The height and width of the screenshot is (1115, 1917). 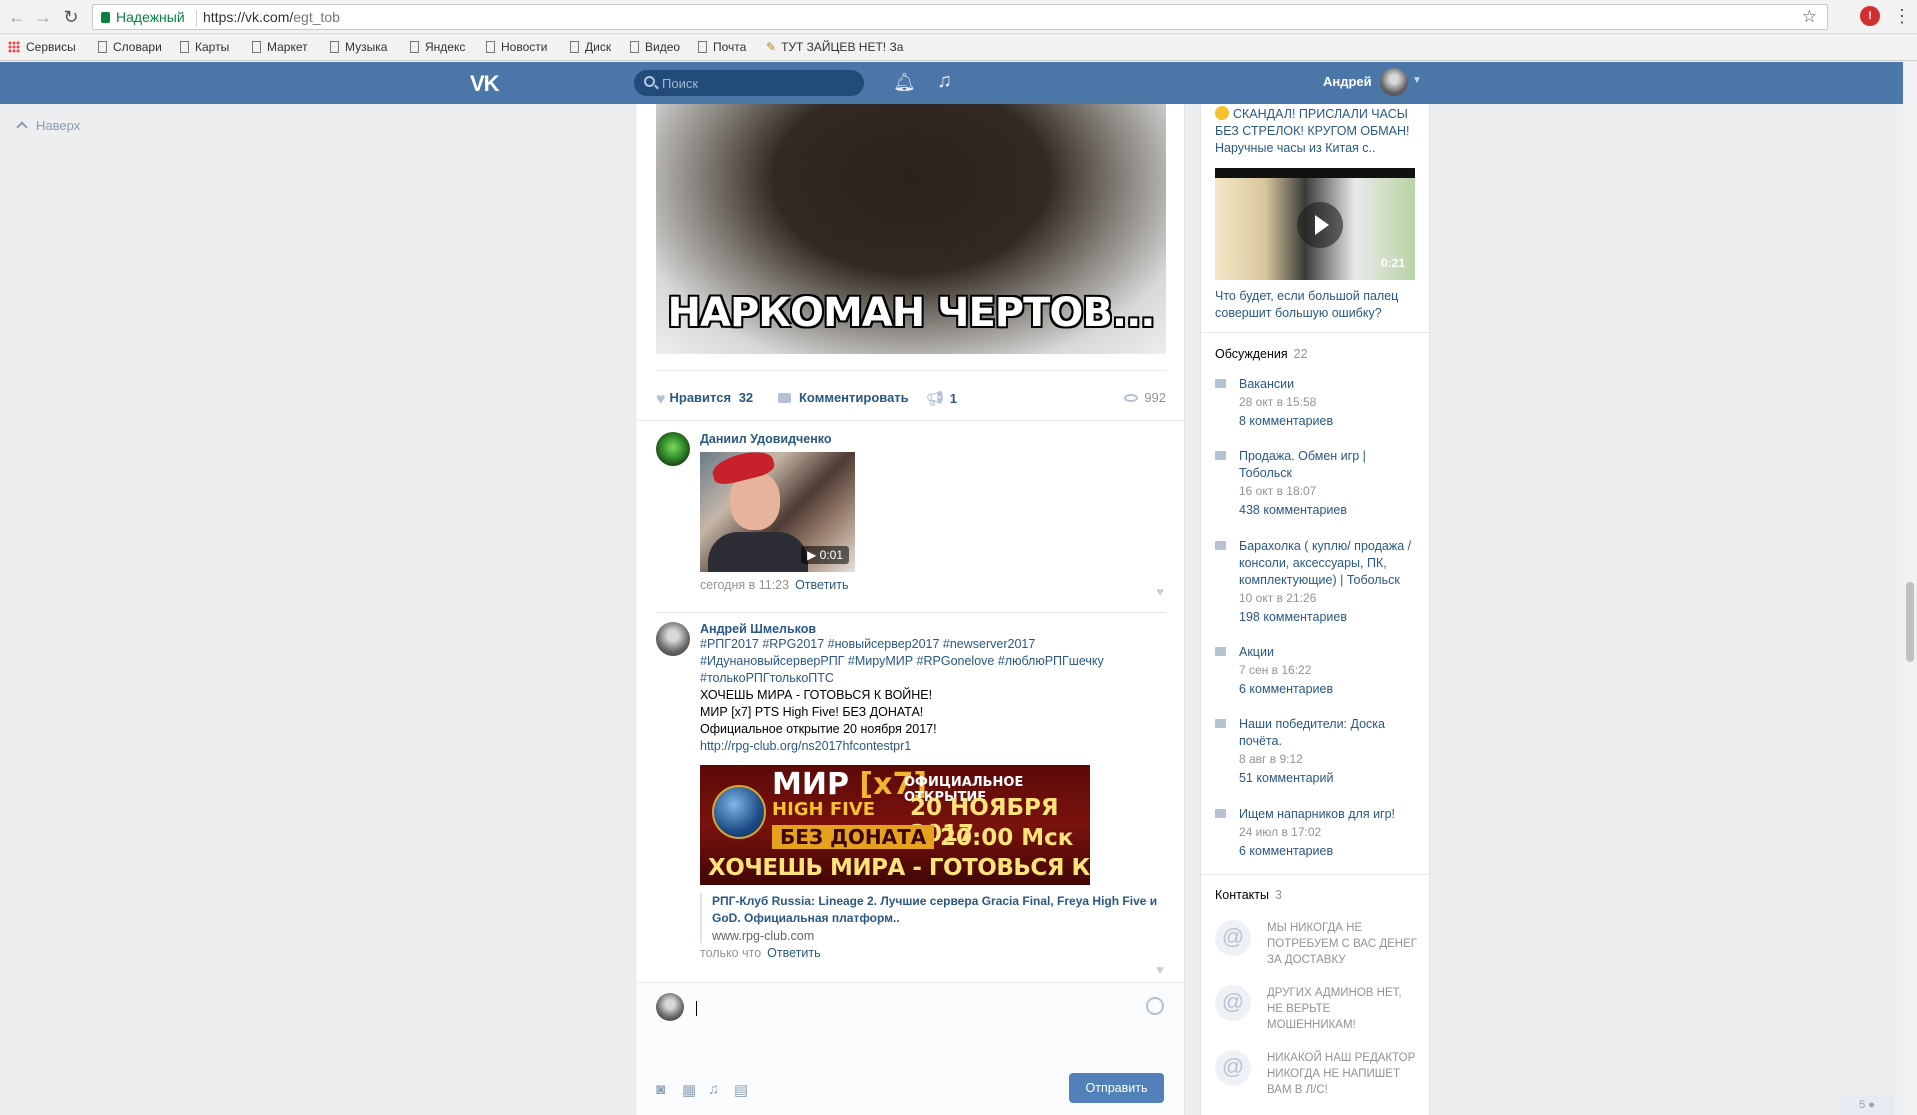 What do you see at coordinates (904, 82) in the screenshot?
I see `notifications-bell-icon: 🔔︎` at bounding box center [904, 82].